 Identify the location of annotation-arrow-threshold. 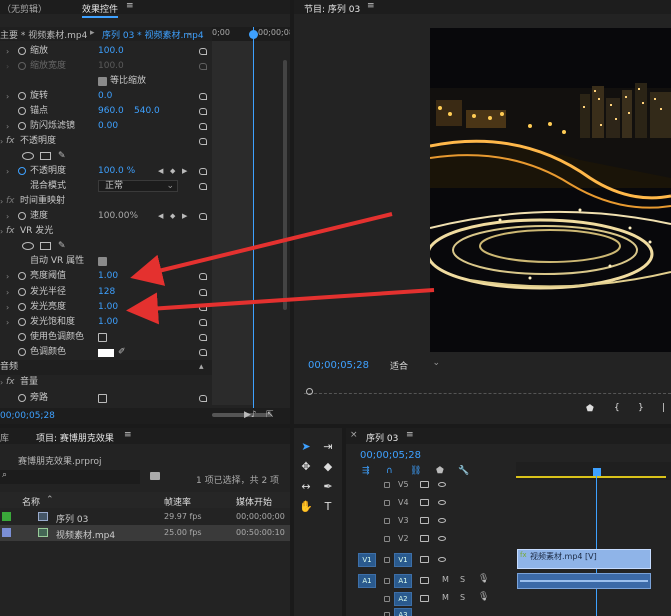
(261, 249).